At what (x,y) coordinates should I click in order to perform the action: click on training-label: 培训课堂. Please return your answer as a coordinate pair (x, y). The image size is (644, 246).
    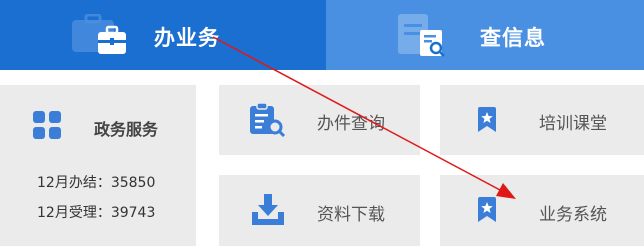
    Looking at the image, I should click on (573, 124).